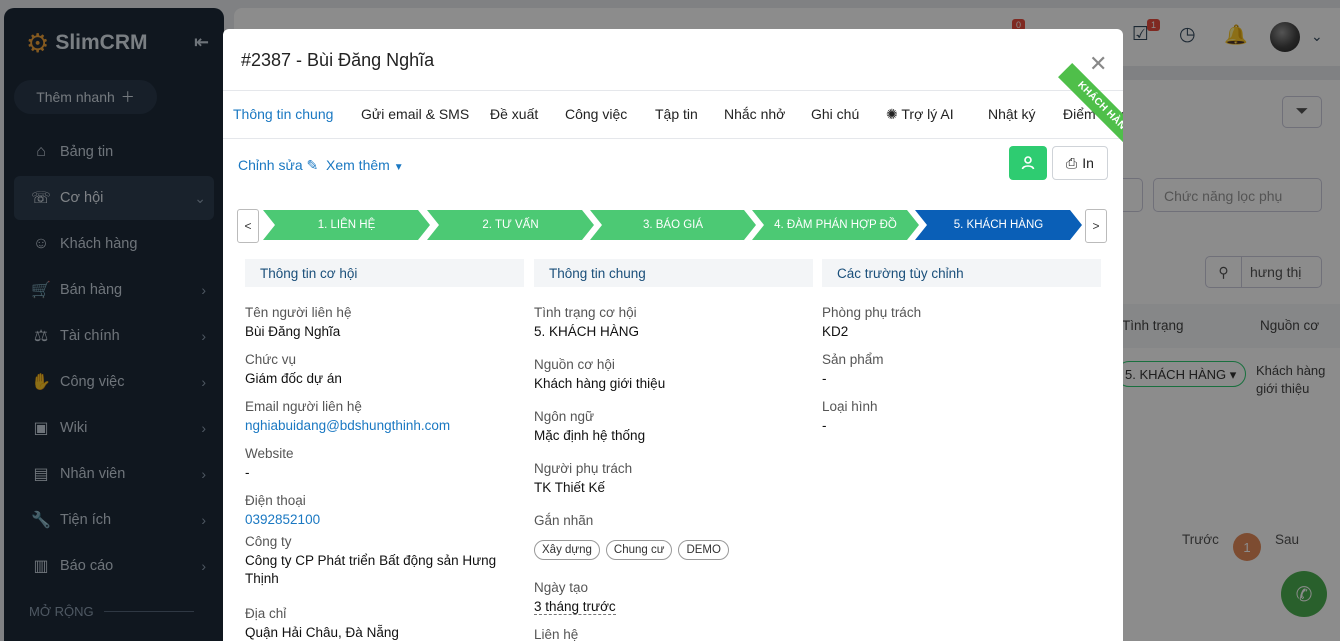 The height and width of the screenshot is (641, 1340). I want to click on created-date: 3 tháng trước, so click(575, 607).